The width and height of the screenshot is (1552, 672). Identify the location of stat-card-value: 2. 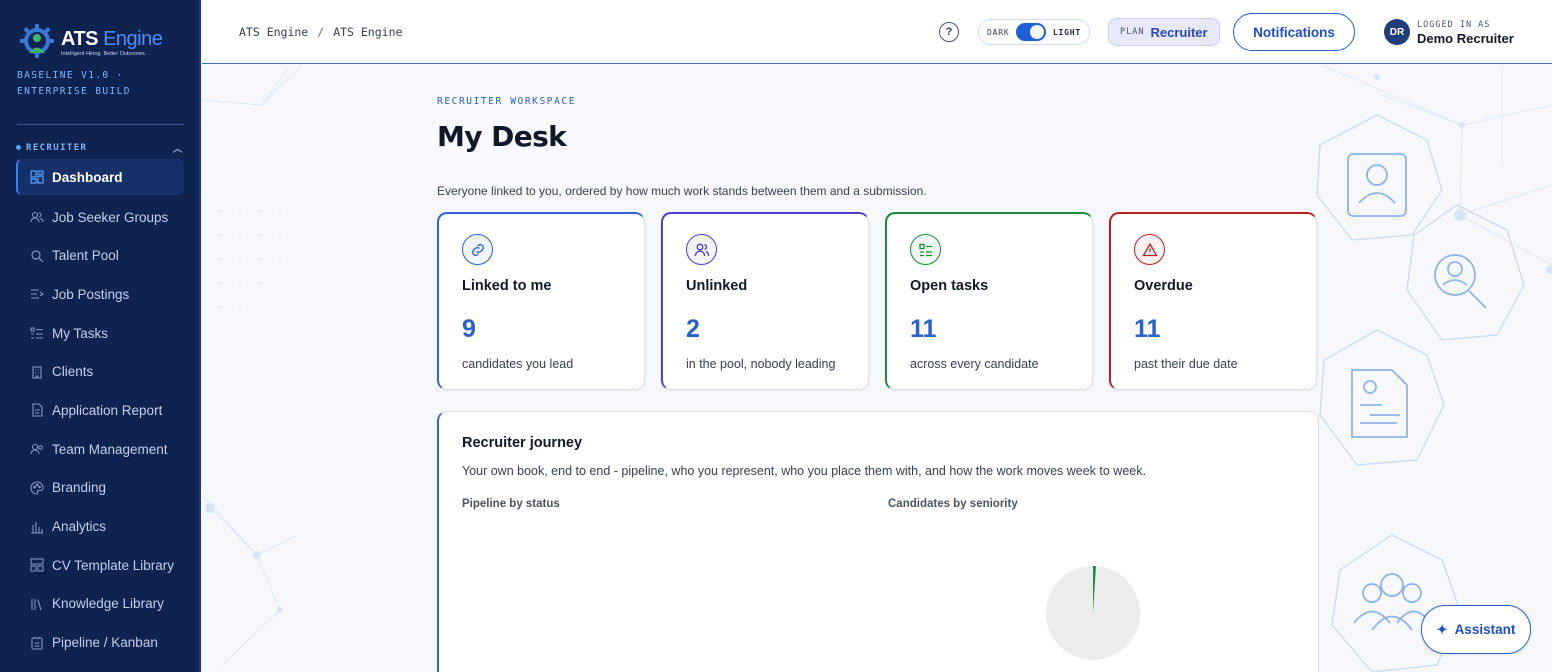
(693, 329).